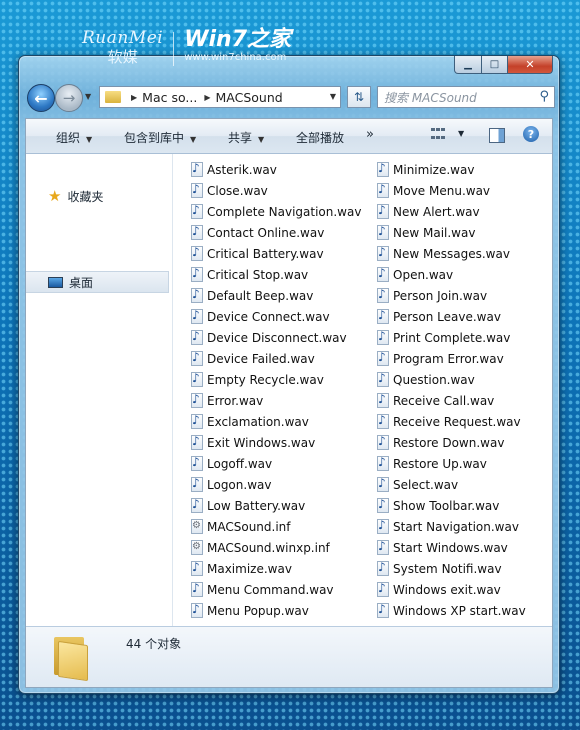  I want to click on file-name: Device Disconnect.wav, so click(277, 337).